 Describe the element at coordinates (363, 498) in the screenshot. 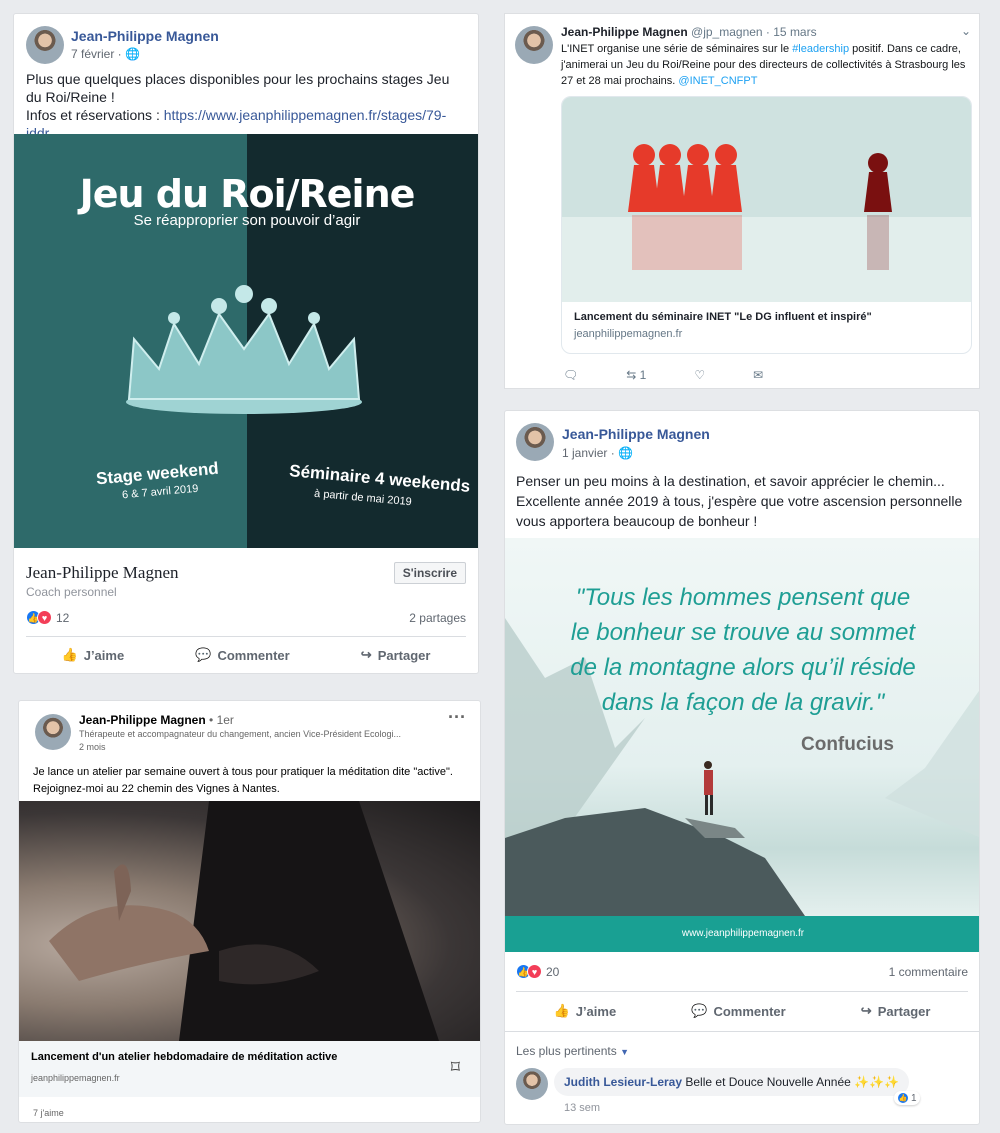

I see `banner-right-sub: à partir de mai 2019` at that location.